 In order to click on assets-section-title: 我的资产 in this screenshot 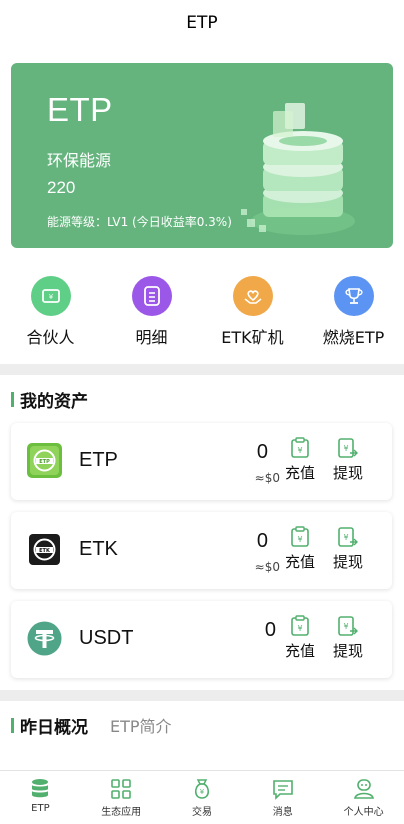, I will do `click(54, 401)`.